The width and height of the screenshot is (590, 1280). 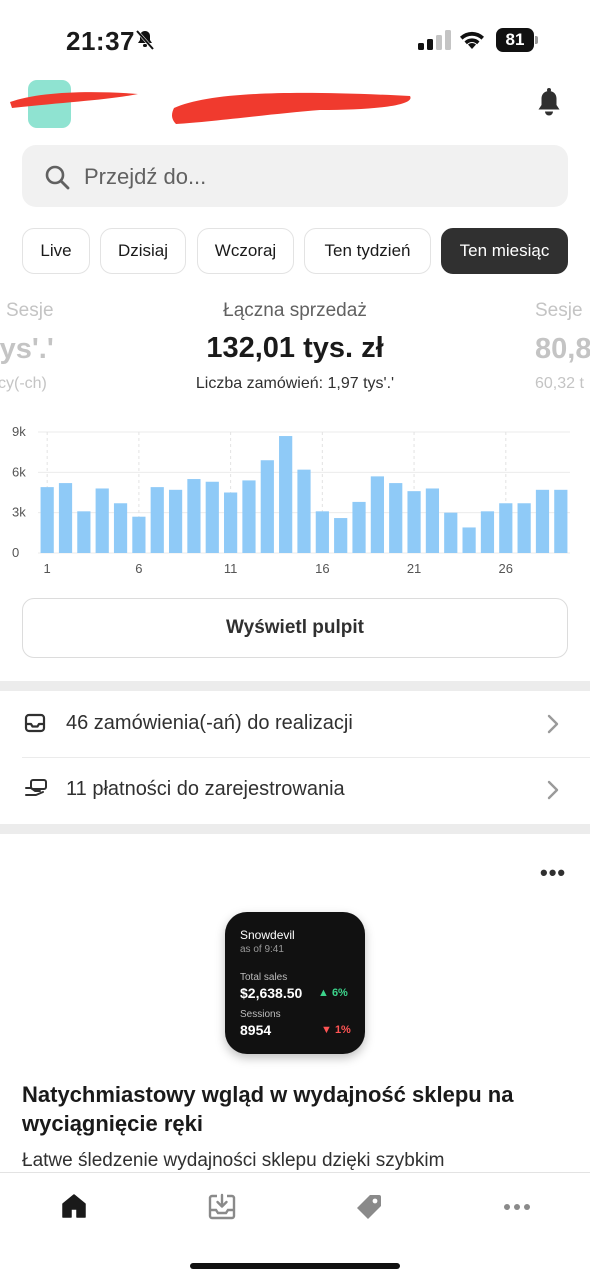 I want to click on chart-x-tick: 26, so click(x=506, y=568).